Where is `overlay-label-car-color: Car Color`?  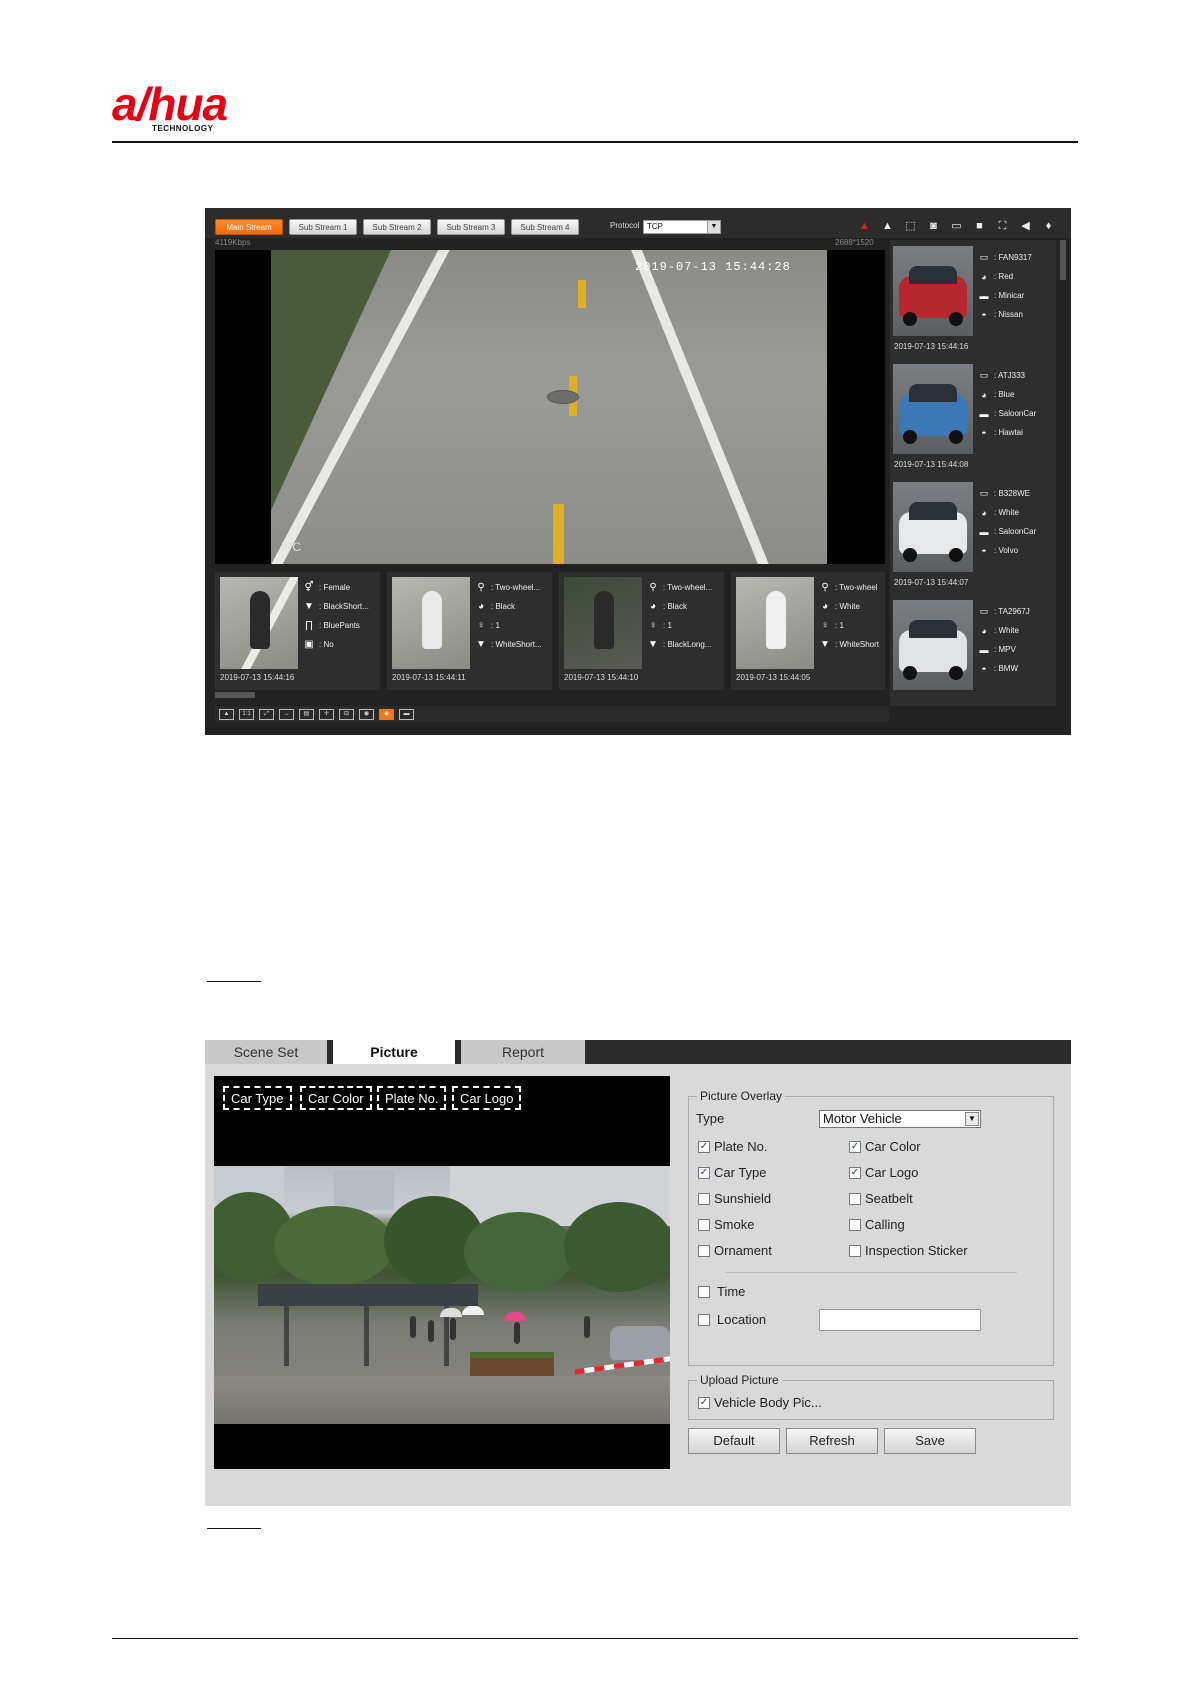 overlay-label-car-color: Car Color is located at coordinates (336, 1098).